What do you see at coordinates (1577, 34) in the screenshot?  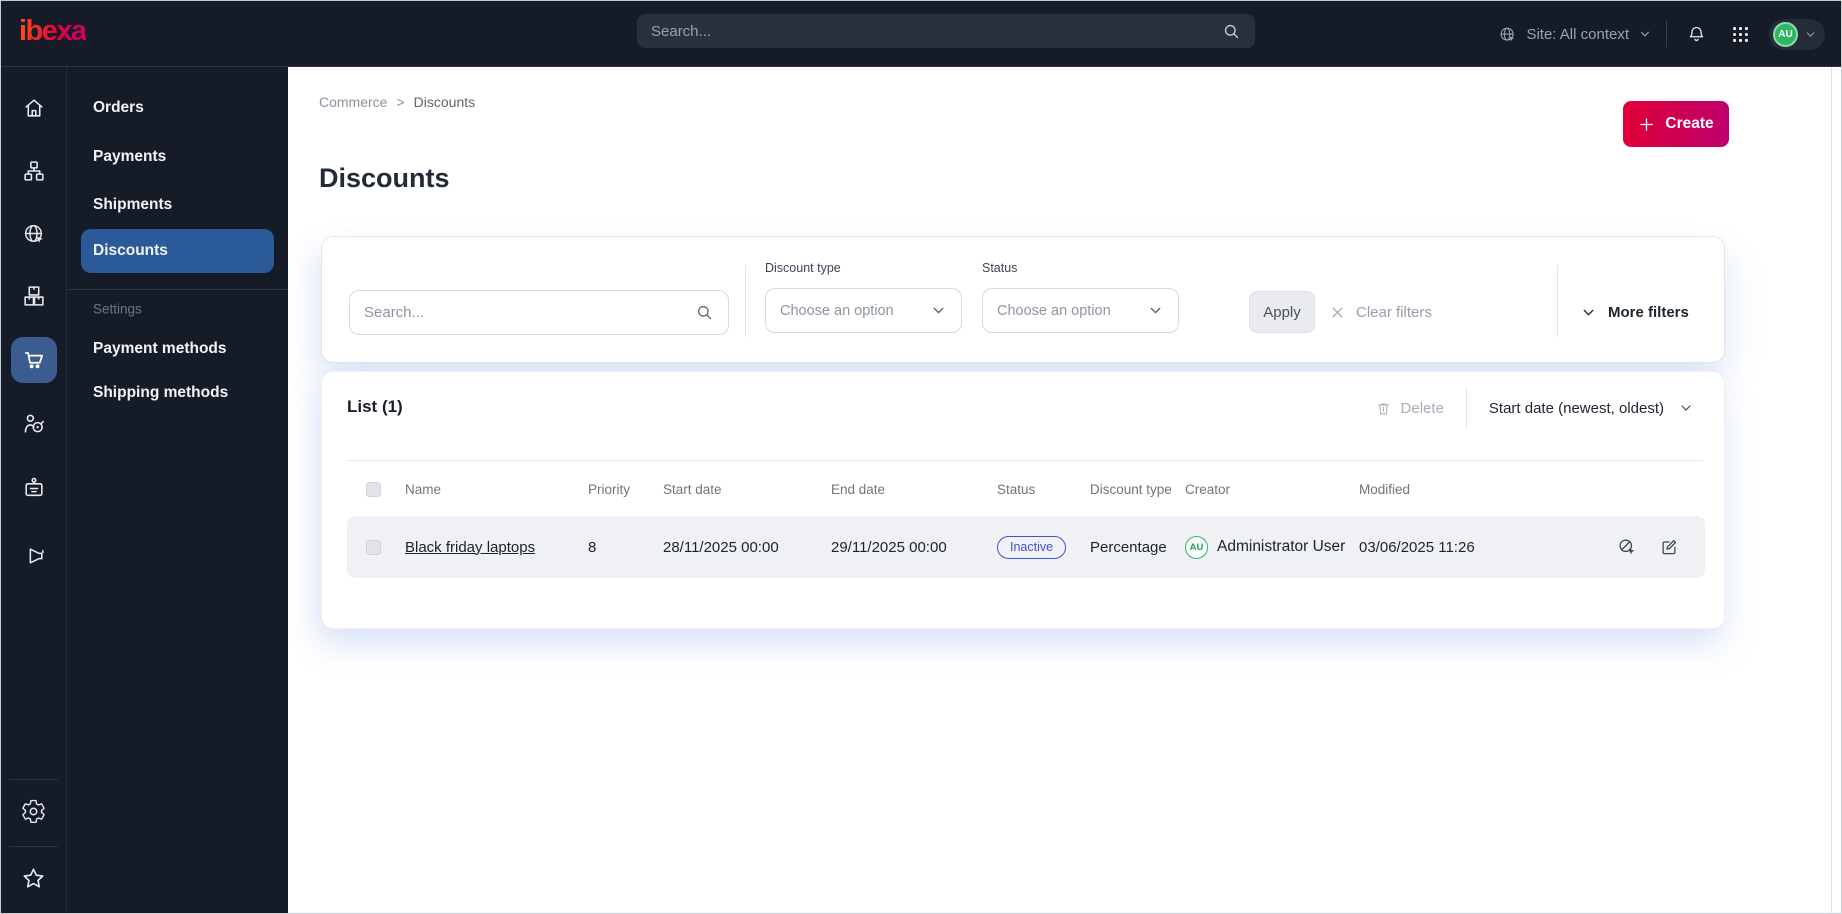 I see `site-context-label: Site: All context` at bounding box center [1577, 34].